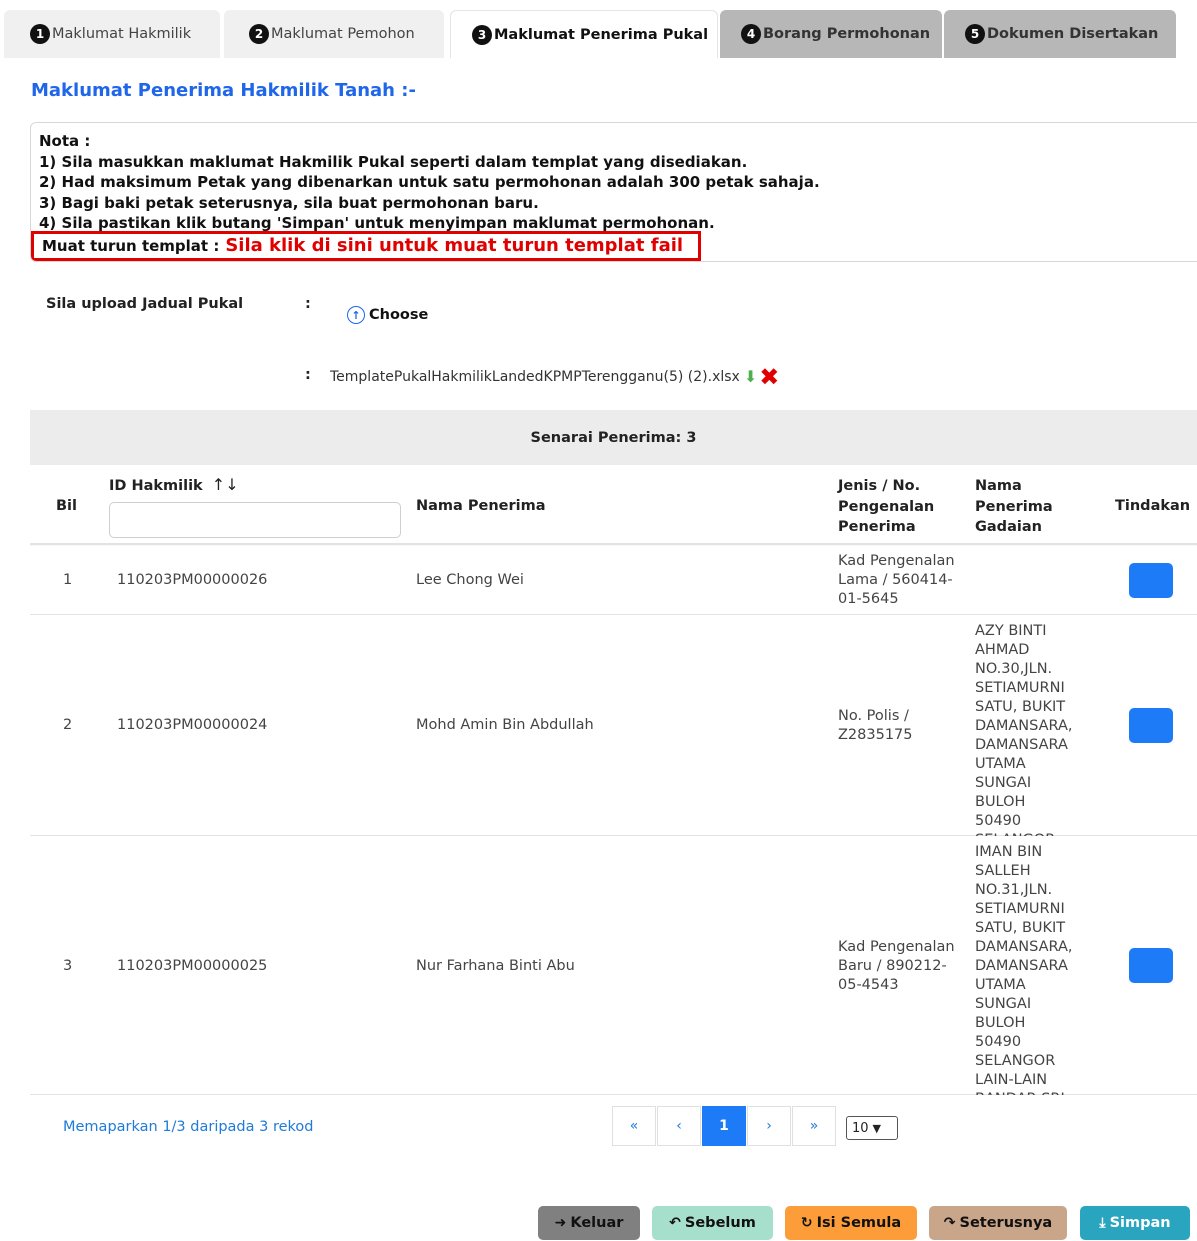  I want to click on reply-back-icon: ↶, so click(675, 1223).